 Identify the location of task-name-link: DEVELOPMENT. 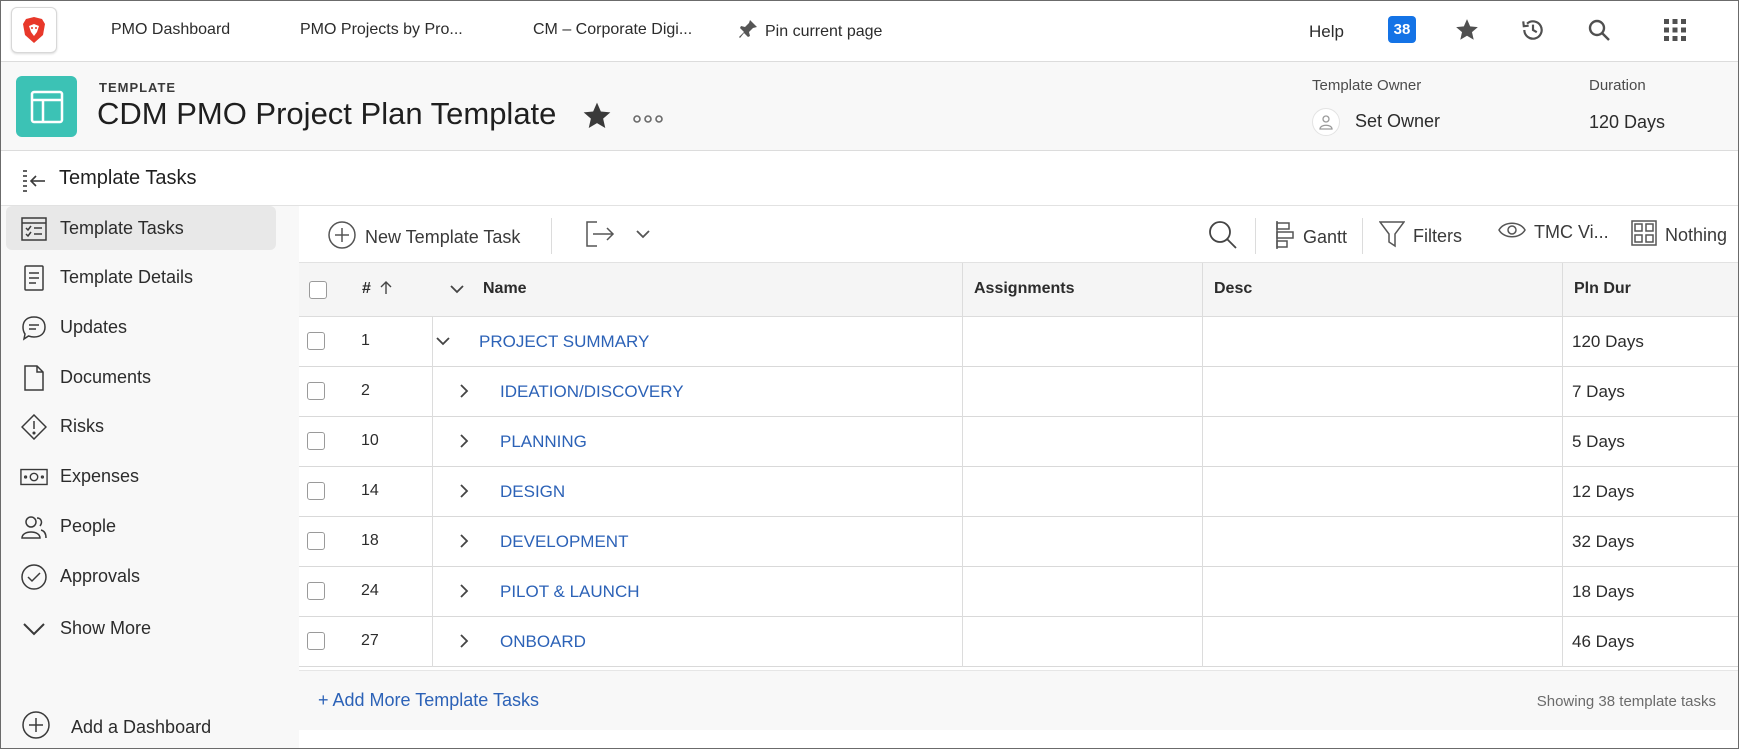
(564, 542).